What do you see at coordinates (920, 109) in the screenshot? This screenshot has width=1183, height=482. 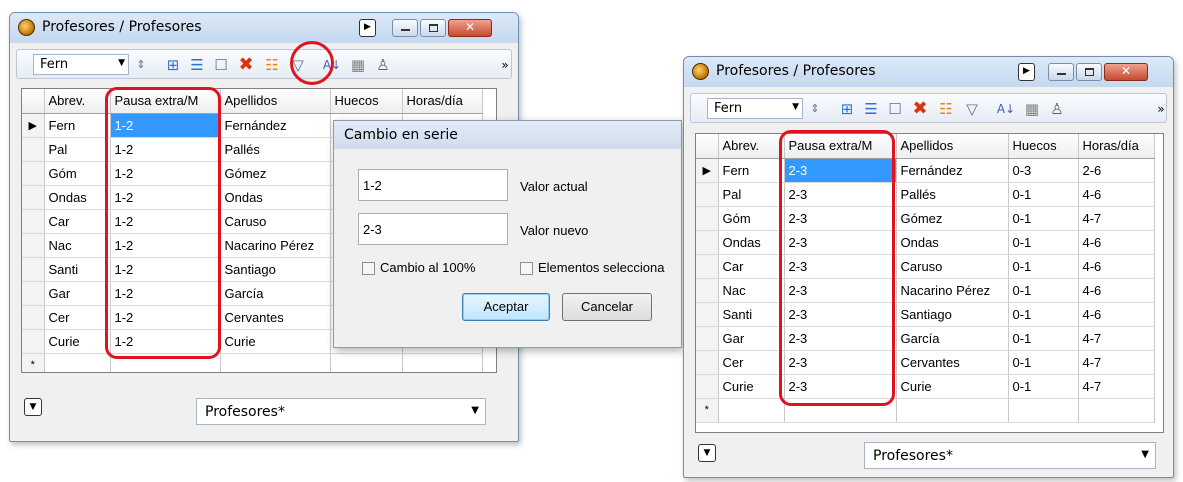 I see `delete-icon: ✖` at bounding box center [920, 109].